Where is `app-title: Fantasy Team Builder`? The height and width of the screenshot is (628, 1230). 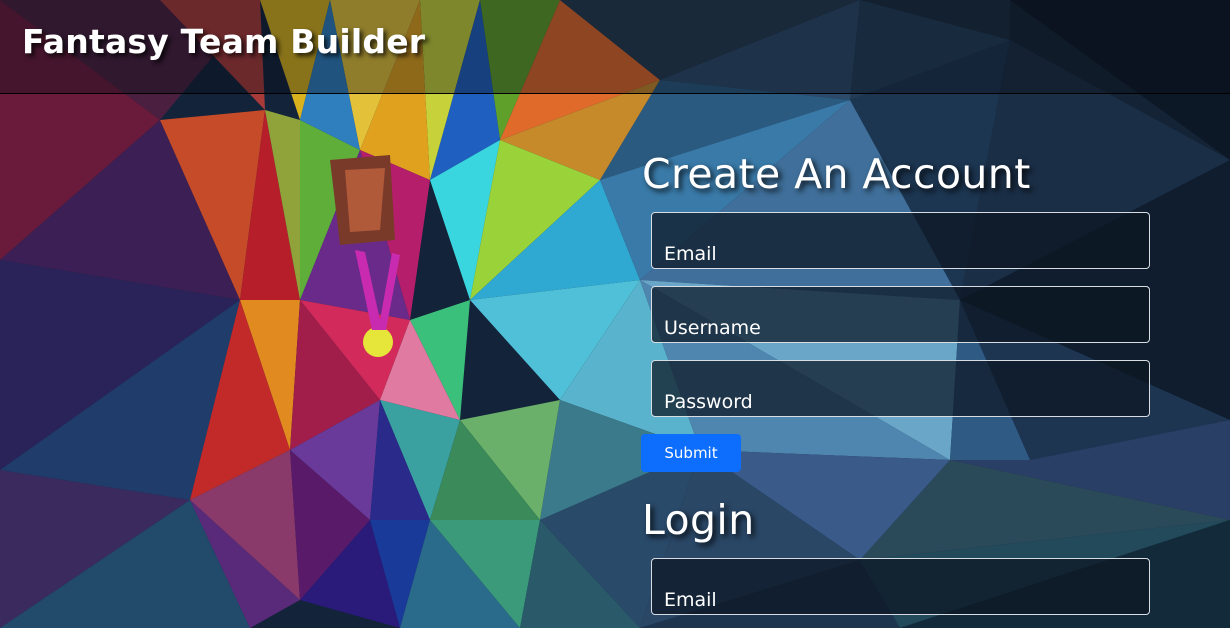 app-title: Fantasy Team Builder is located at coordinates (224, 41).